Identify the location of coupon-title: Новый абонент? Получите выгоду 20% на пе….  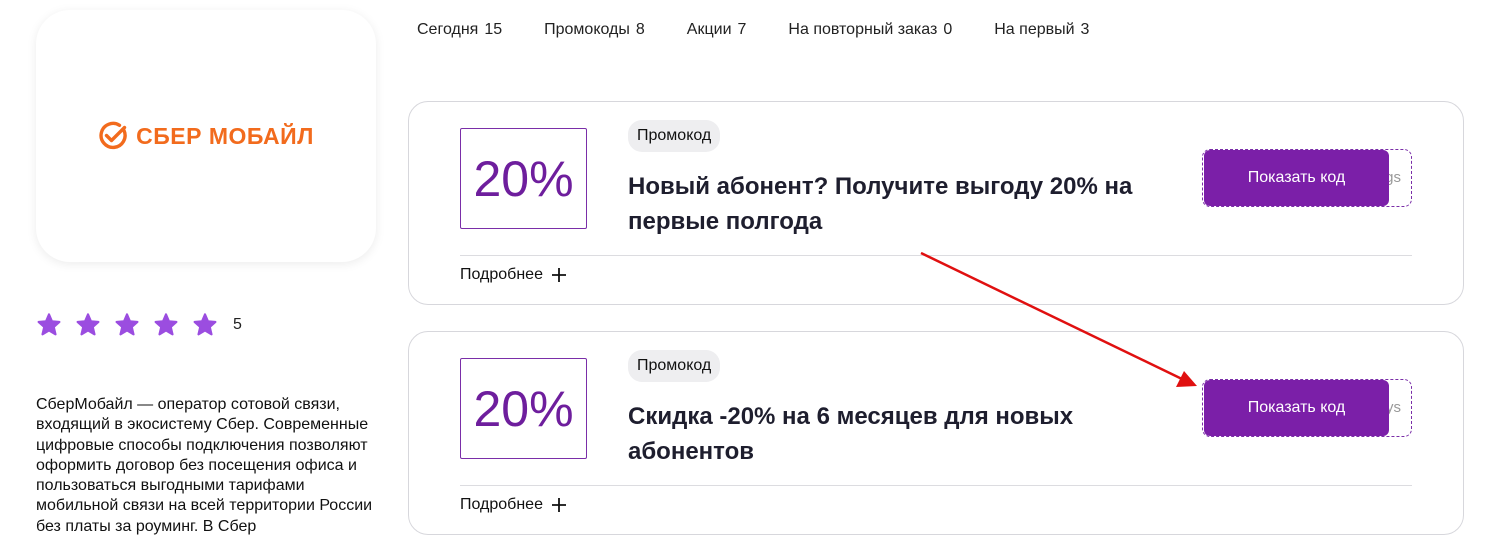
(880, 204).